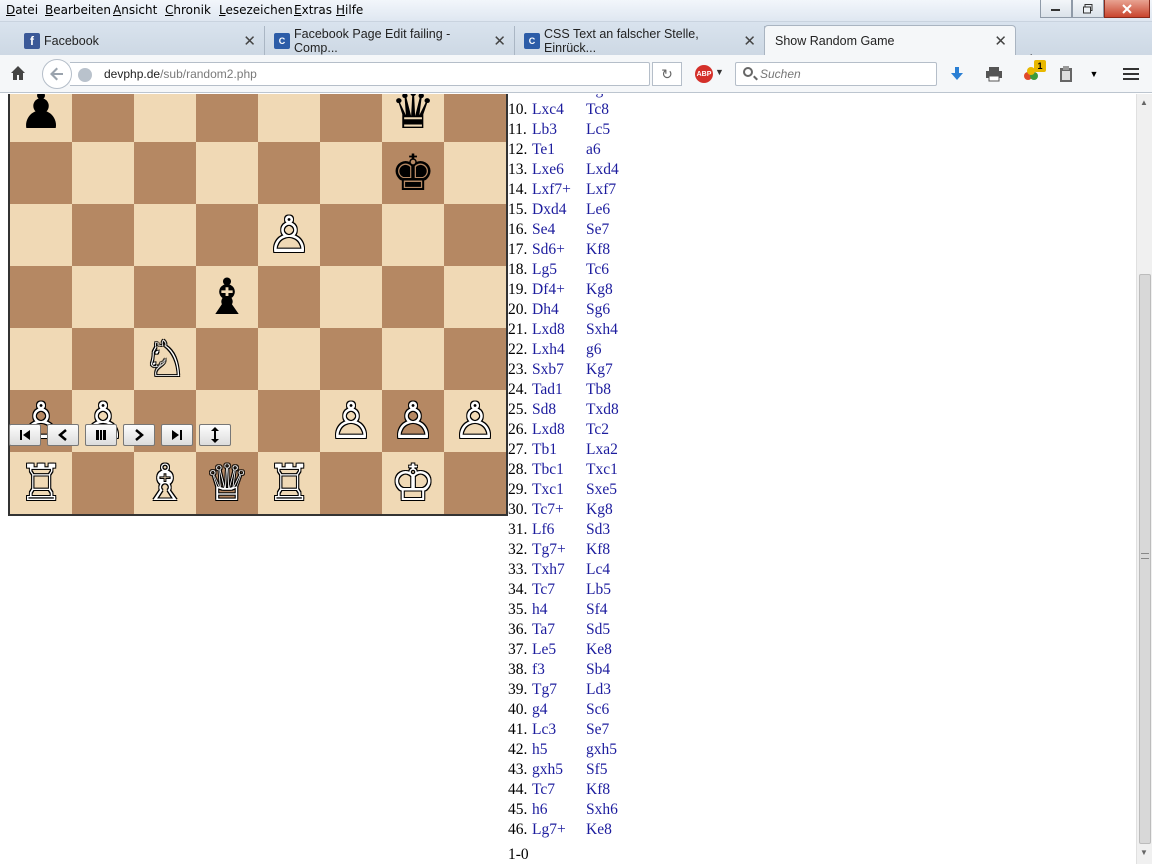 The image size is (1152, 864). What do you see at coordinates (599, 370) in the screenshot?
I see `black-move: Kg7` at bounding box center [599, 370].